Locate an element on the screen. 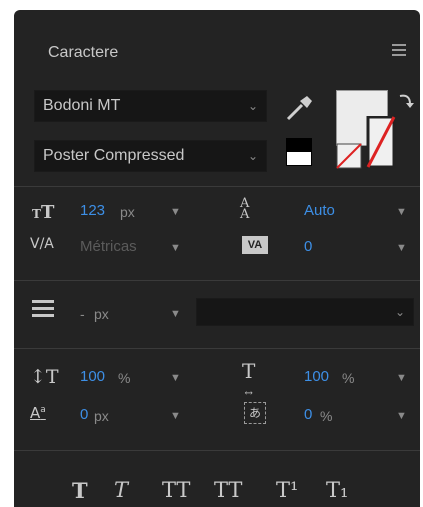  font-size-dropdown-arrow: ▼ is located at coordinates (175, 212).